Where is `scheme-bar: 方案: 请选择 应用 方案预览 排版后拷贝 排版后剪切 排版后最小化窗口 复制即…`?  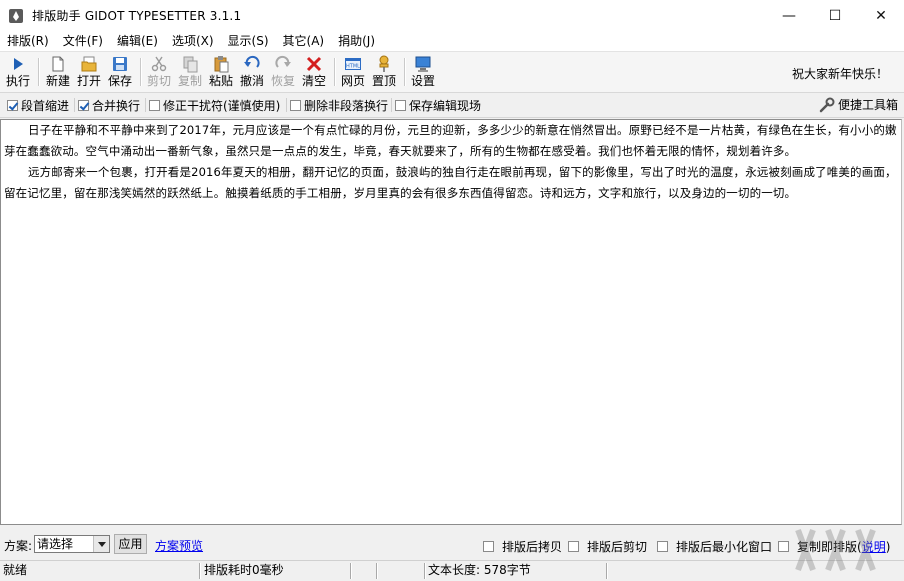 scheme-bar: 方案: 请选择 应用 方案预览 排版后拷贝 排版后剪切 排版后最小化窗口 复制即… is located at coordinates (452, 544).